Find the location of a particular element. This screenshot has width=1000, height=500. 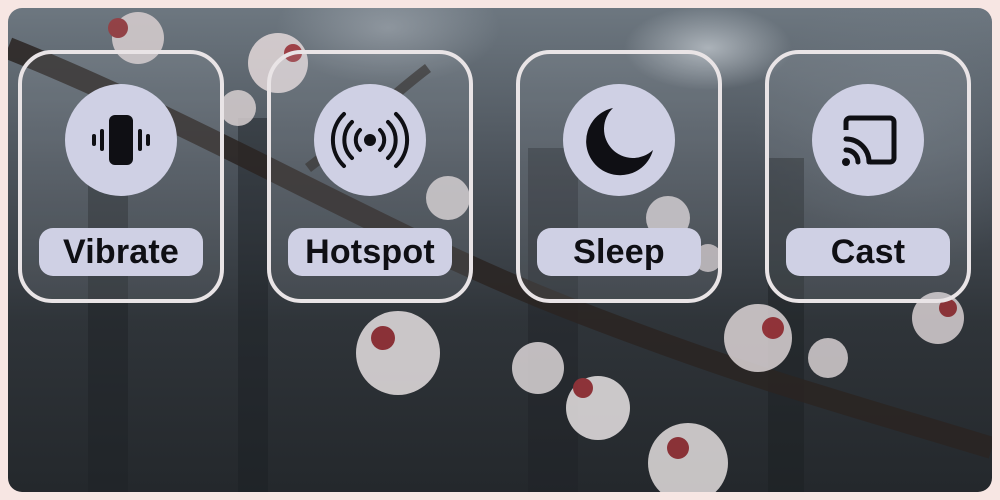

sleep-label: Sleep is located at coordinates (619, 252).